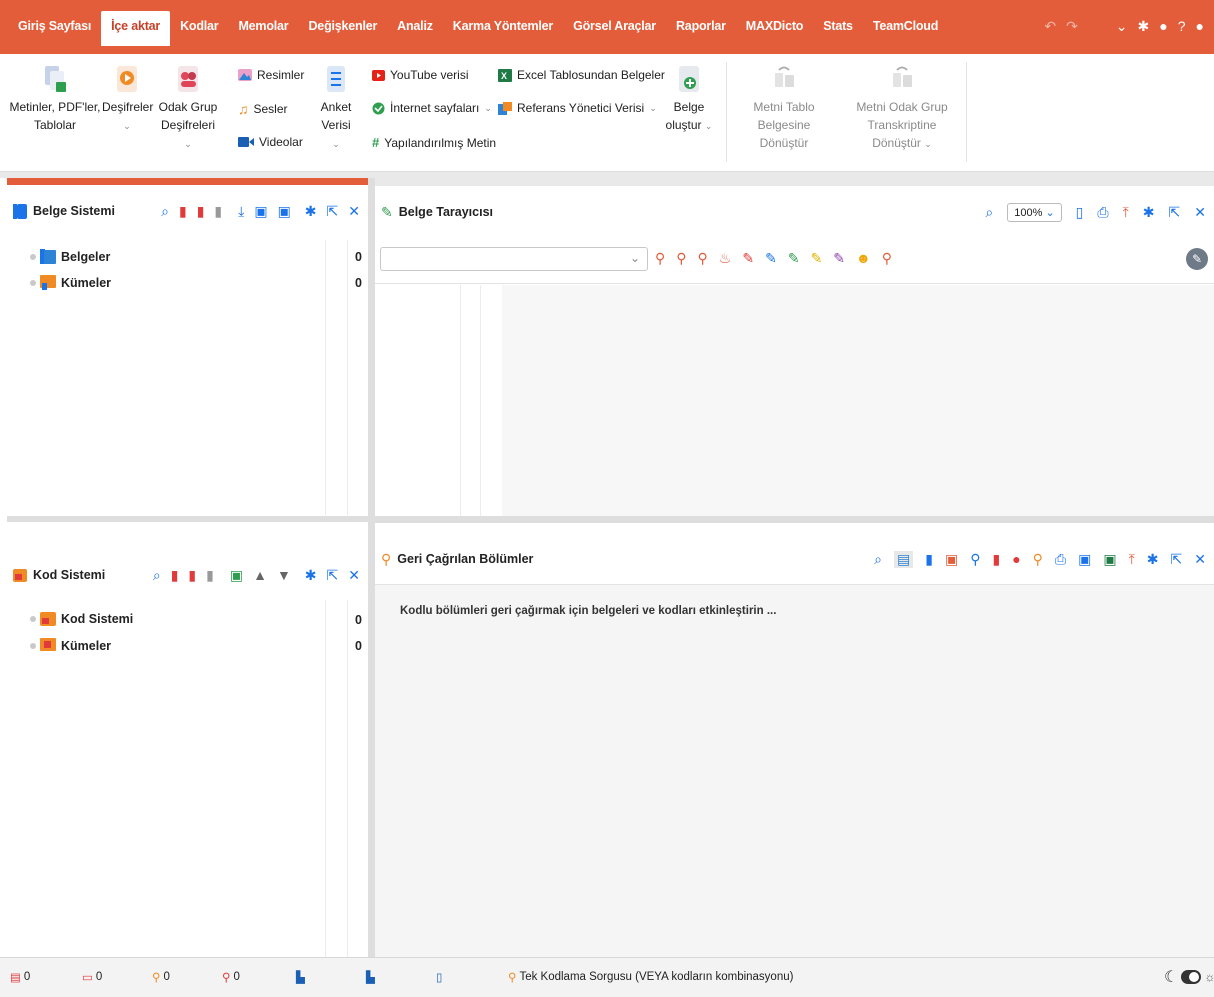 The width and height of the screenshot is (1214, 997). What do you see at coordinates (503, 28) in the screenshot?
I see `tab-mixed-methods: Karma Yöntemler` at bounding box center [503, 28].